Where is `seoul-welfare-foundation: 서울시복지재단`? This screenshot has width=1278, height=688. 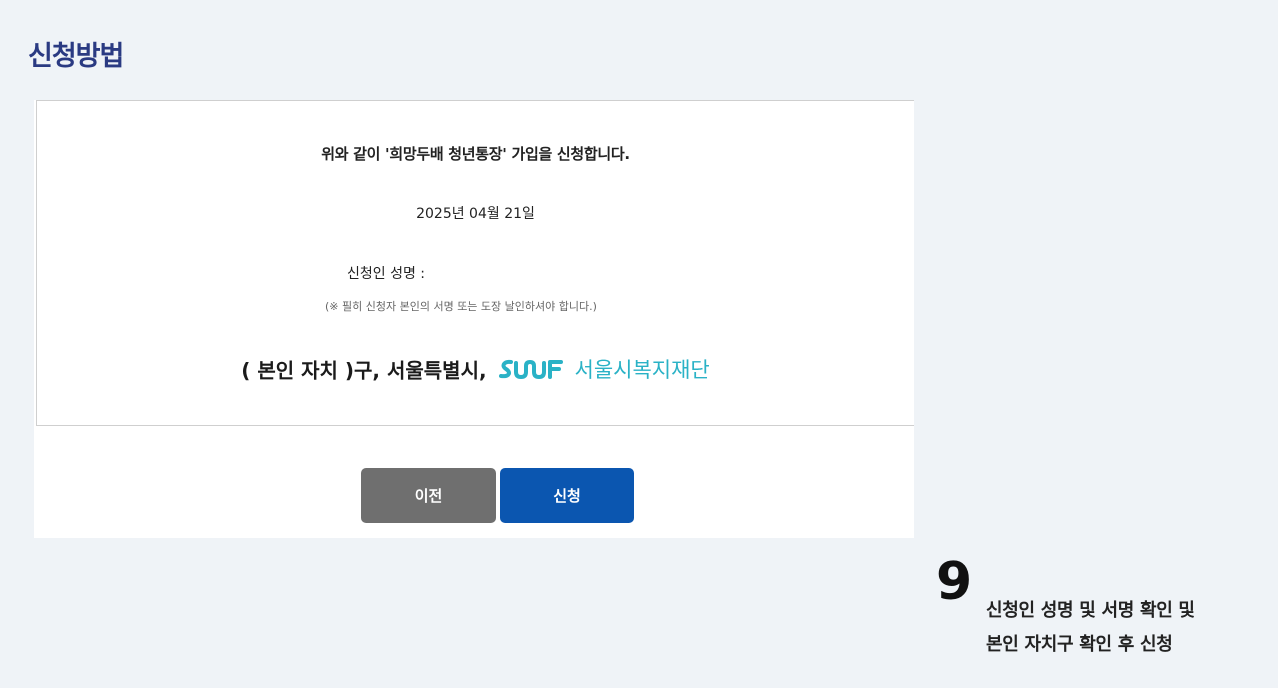
seoul-welfare-foundation: 서울시복지재단 is located at coordinates (604, 369).